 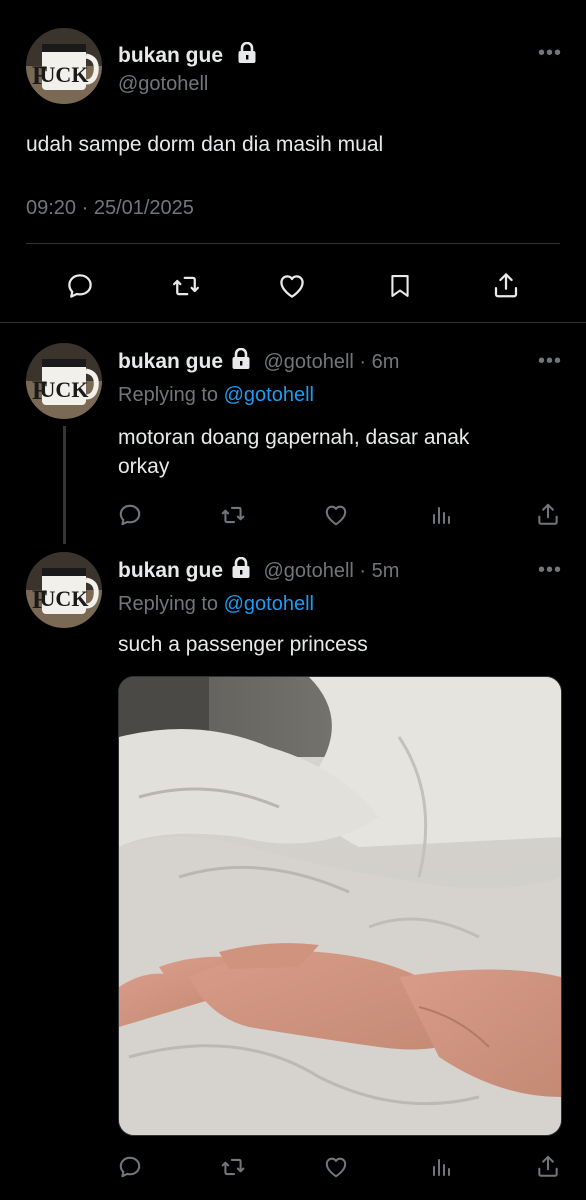 I want to click on thread-line, so click(x=64, y=485).